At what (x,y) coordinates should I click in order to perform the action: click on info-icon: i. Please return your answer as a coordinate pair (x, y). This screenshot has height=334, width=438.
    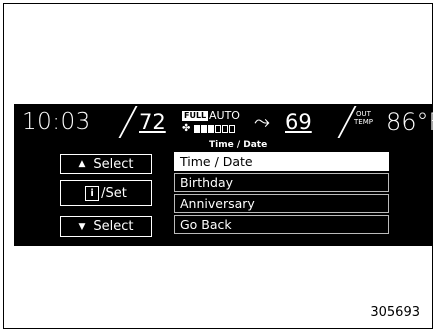
    Looking at the image, I should click on (92, 193).